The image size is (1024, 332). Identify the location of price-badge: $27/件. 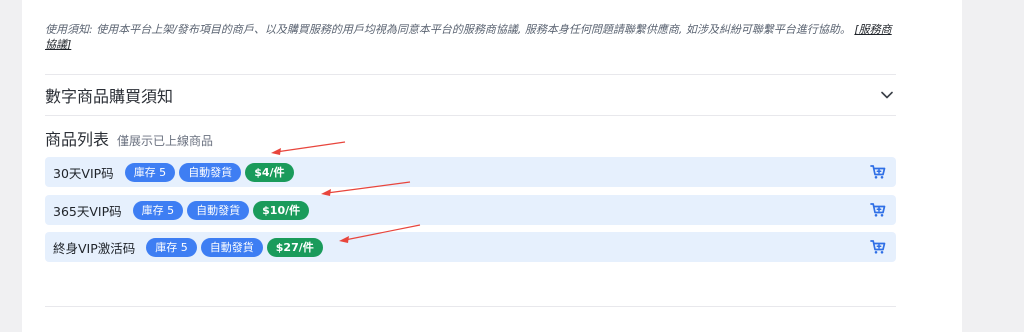
(294, 247).